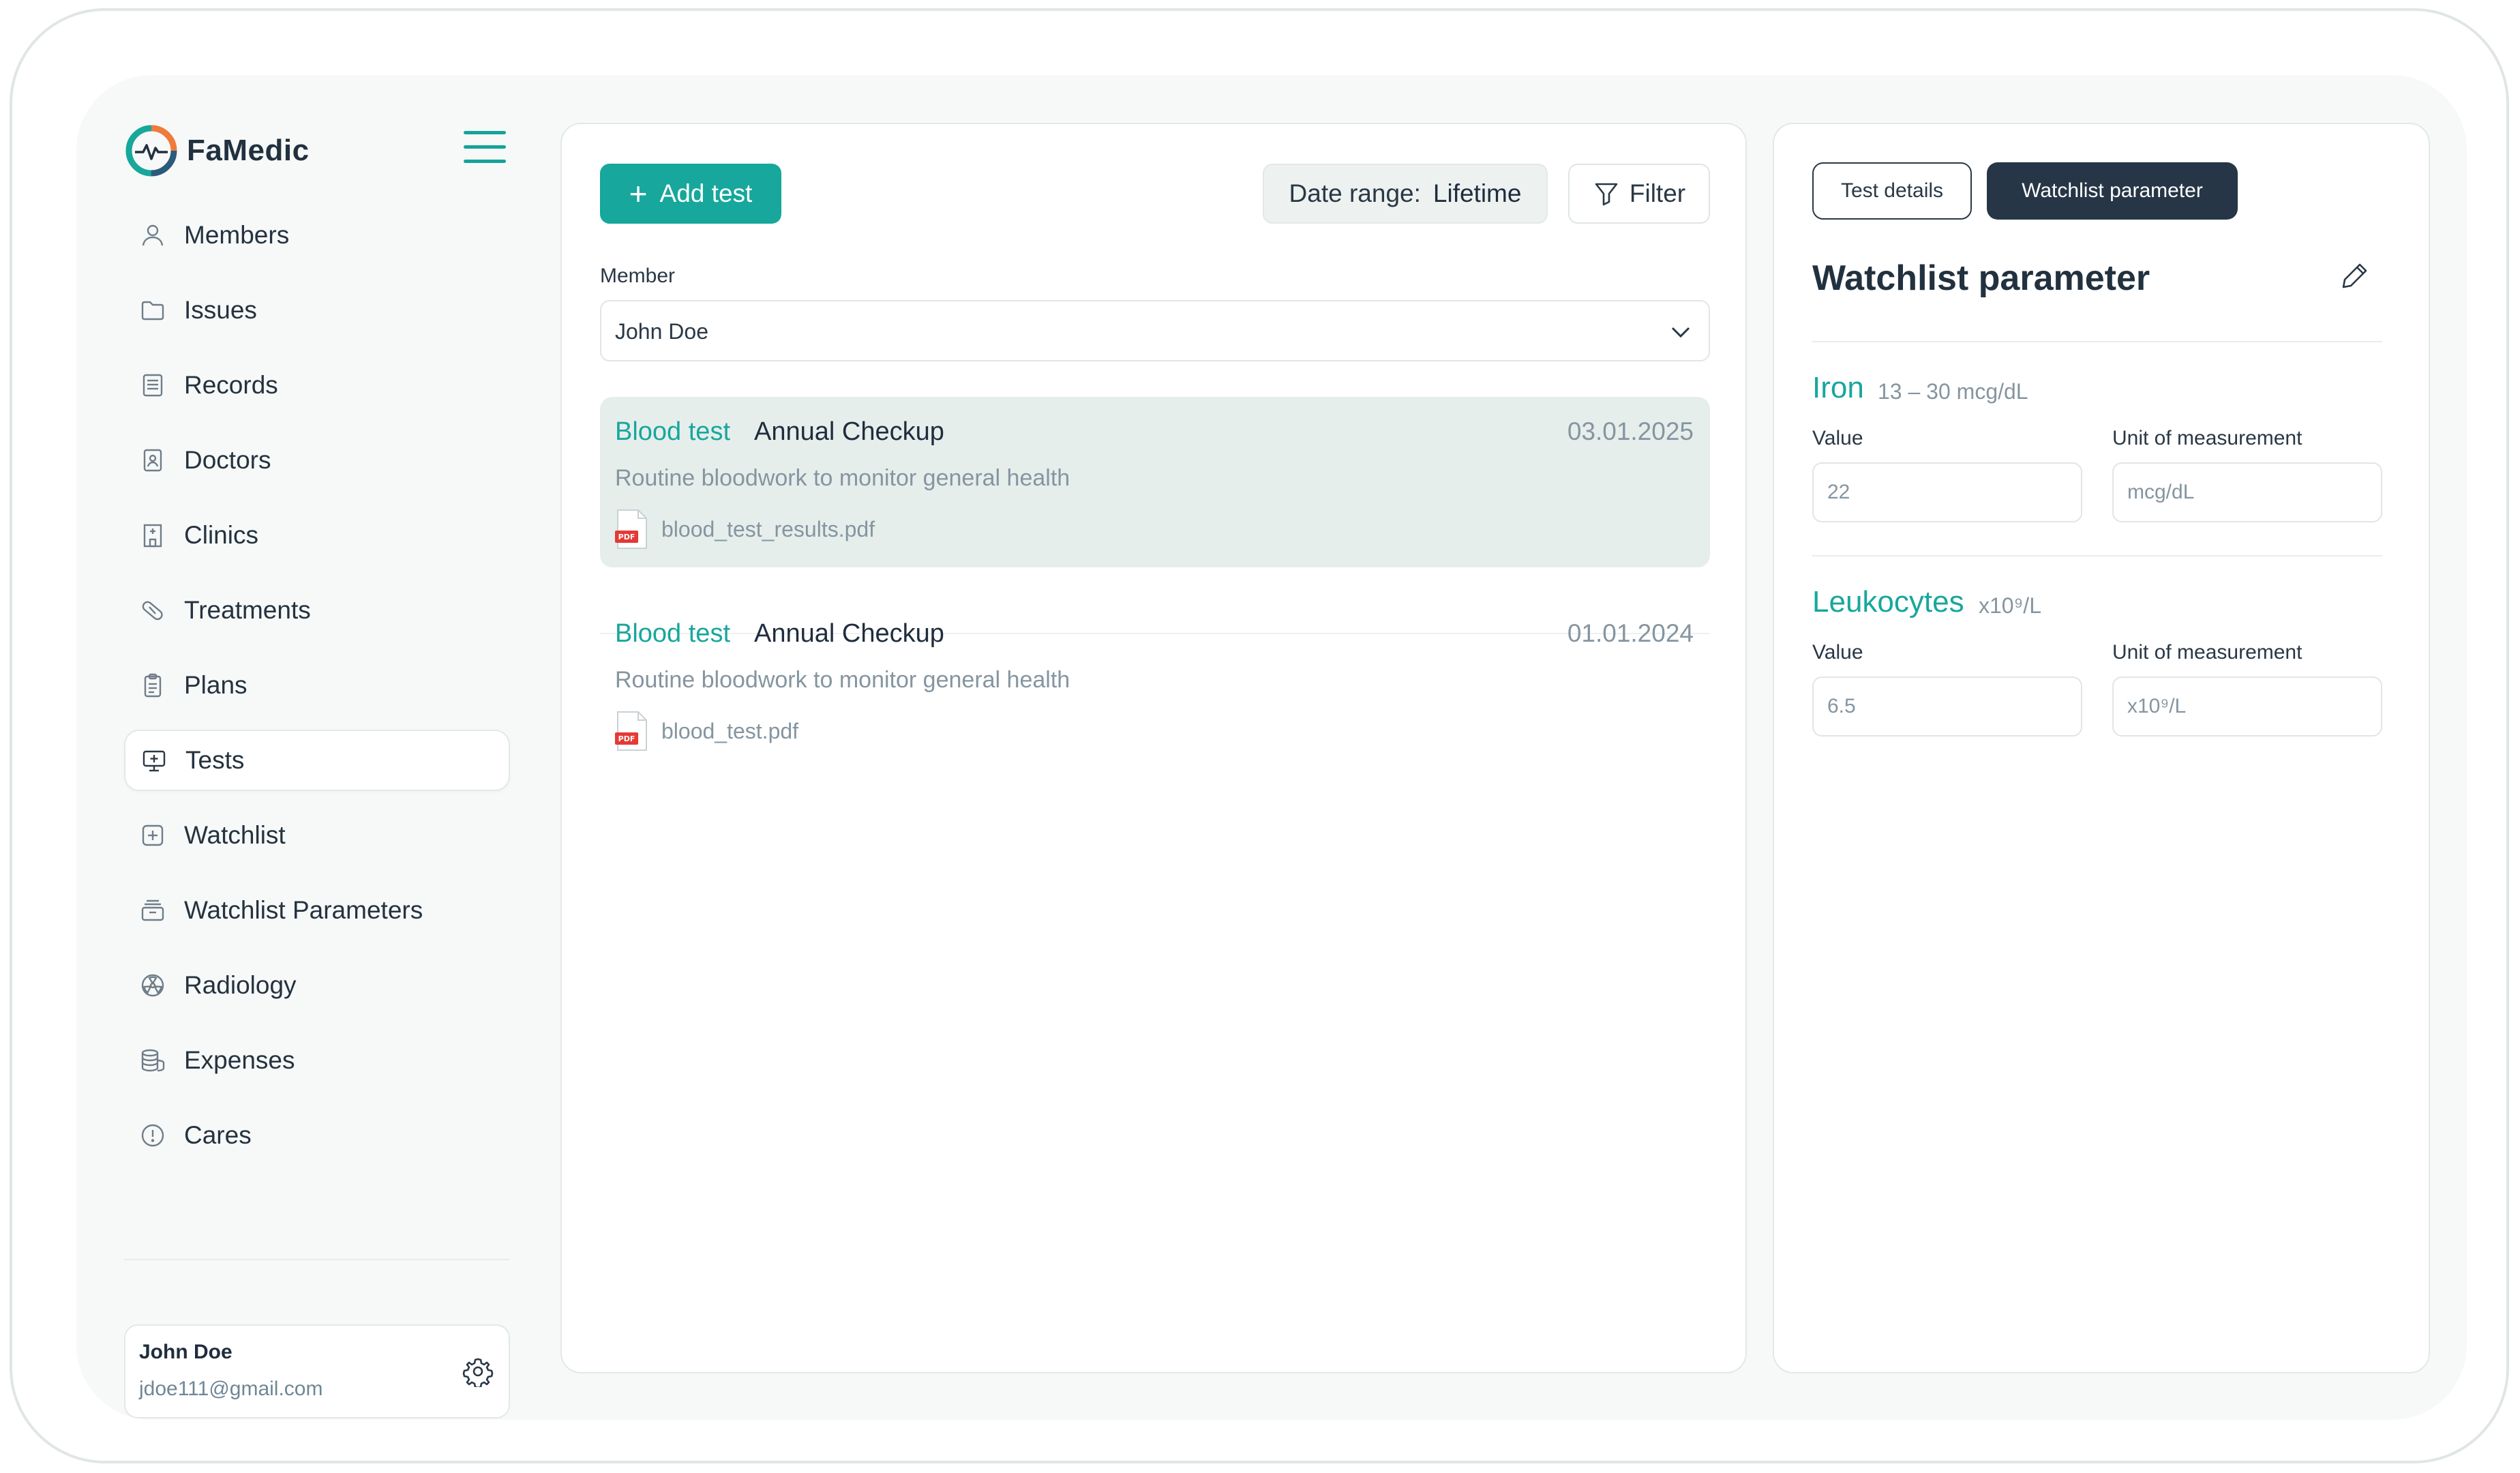 This screenshot has height=1473, width=2520. Describe the element at coordinates (638, 276) in the screenshot. I see `member-label: Member` at that location.